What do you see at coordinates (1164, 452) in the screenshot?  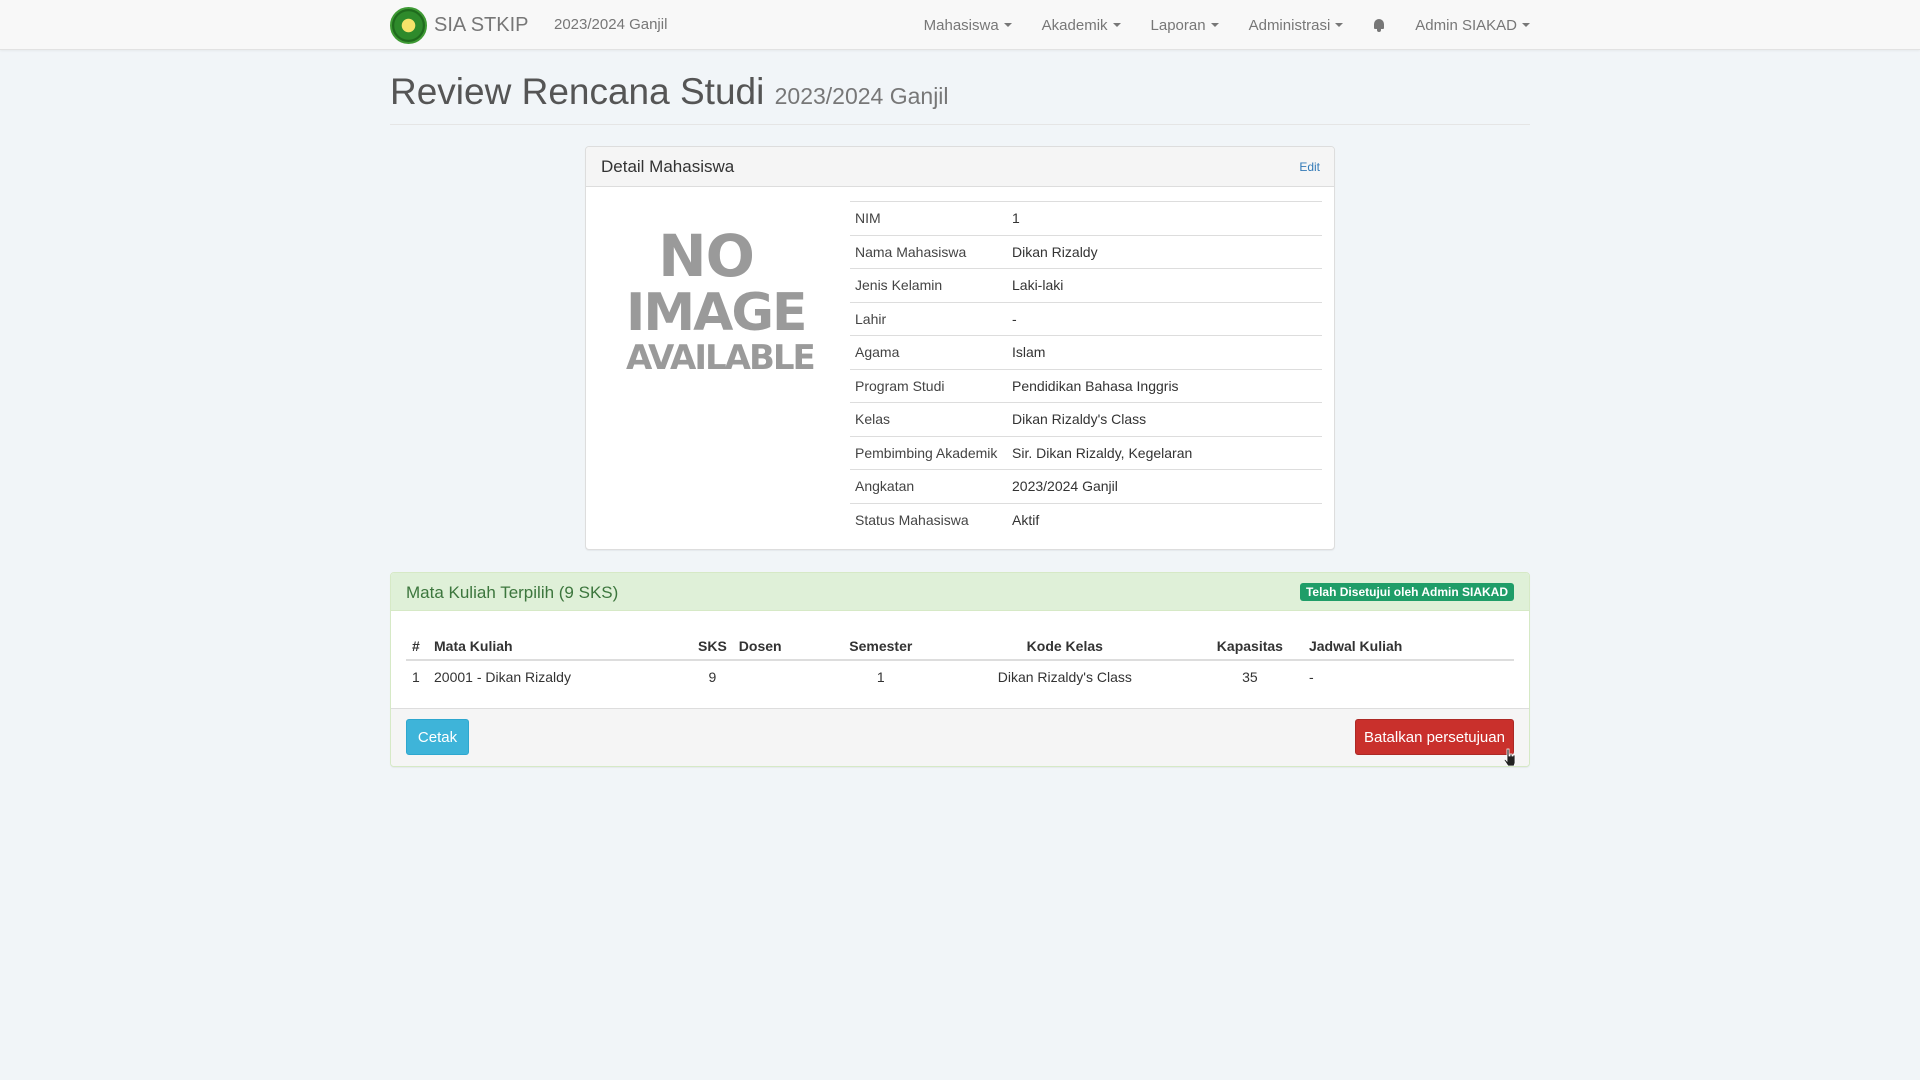 I see `info-value: Sir. Dikan Rizaldy, Kegelaran` at bounding box center [1164, 452].